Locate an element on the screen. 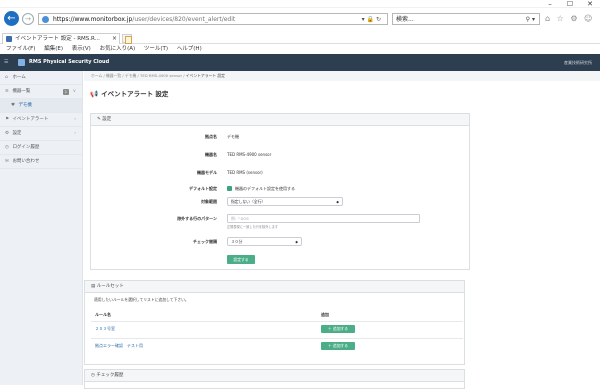 Image resolution: width=600 pixels, height=389 pixels. breadcrumb-home: ホーム is located at coordinates (96, 75).